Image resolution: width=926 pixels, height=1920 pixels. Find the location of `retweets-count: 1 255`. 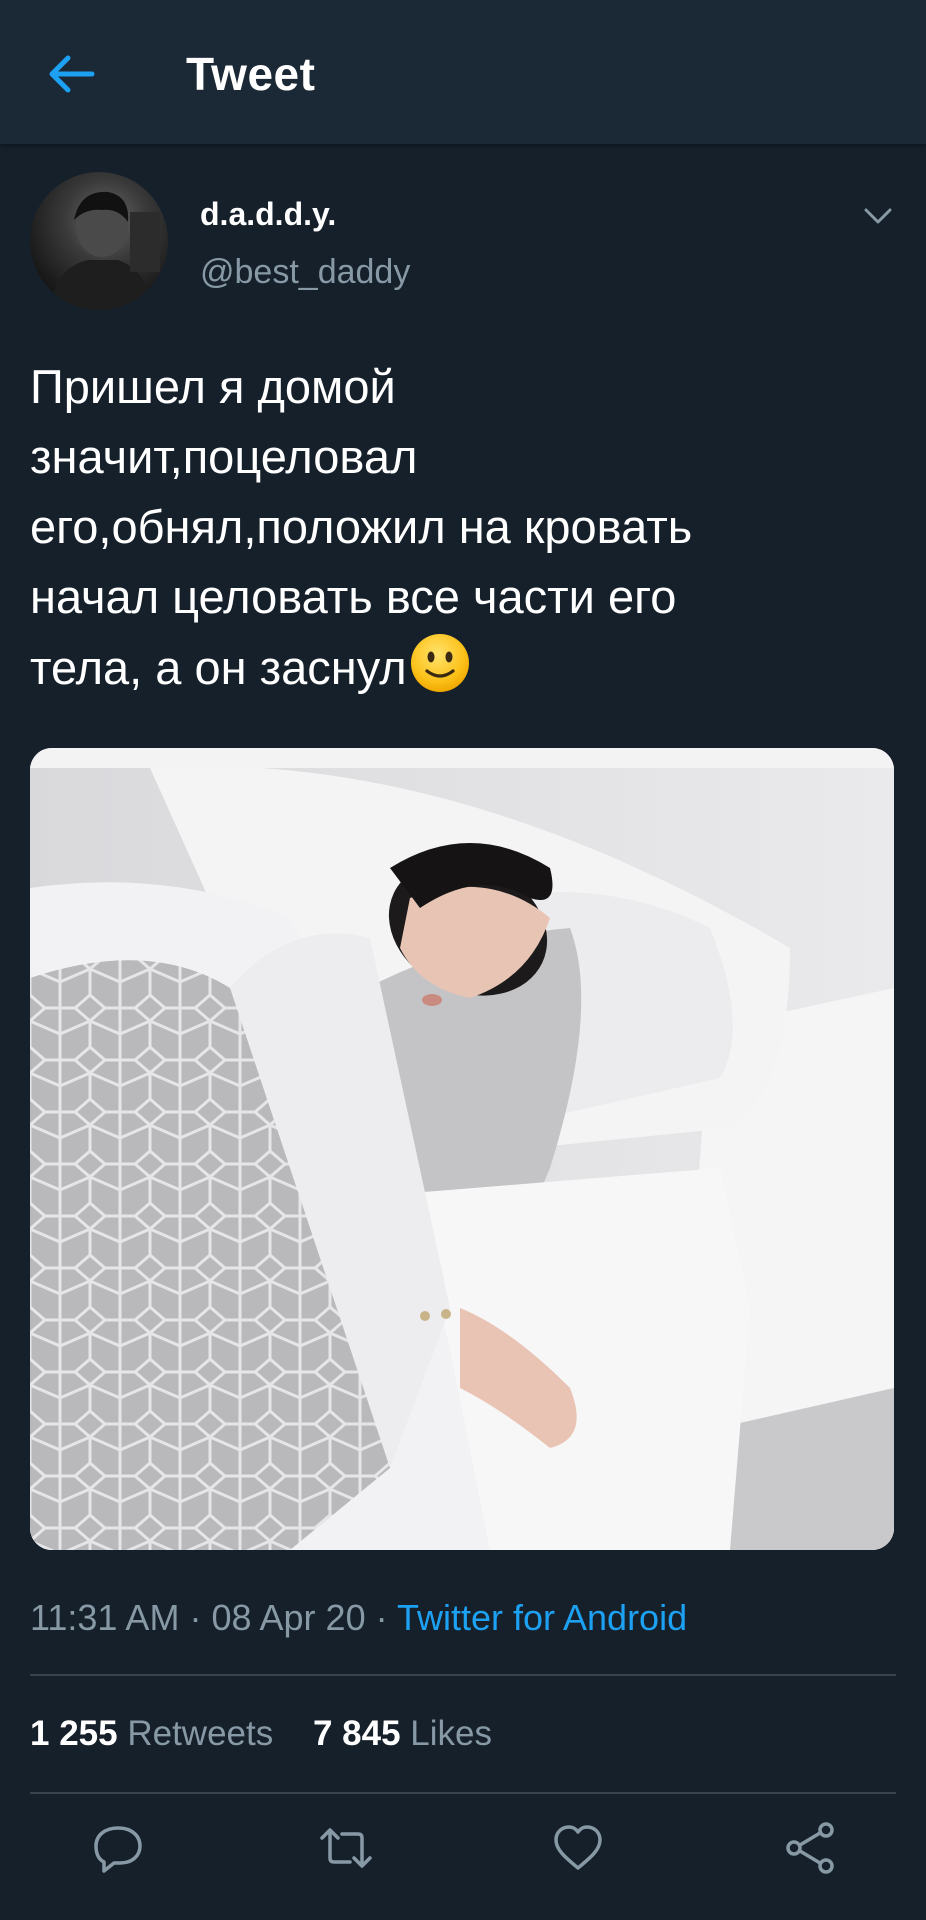

retweets-count: 1 255 is located at coordinates (74, 1733).